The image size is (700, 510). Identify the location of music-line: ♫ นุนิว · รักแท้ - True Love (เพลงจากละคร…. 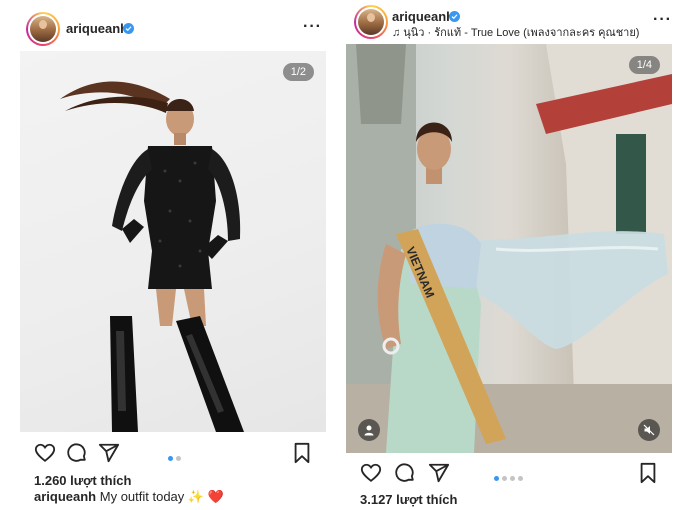
(515, 32).